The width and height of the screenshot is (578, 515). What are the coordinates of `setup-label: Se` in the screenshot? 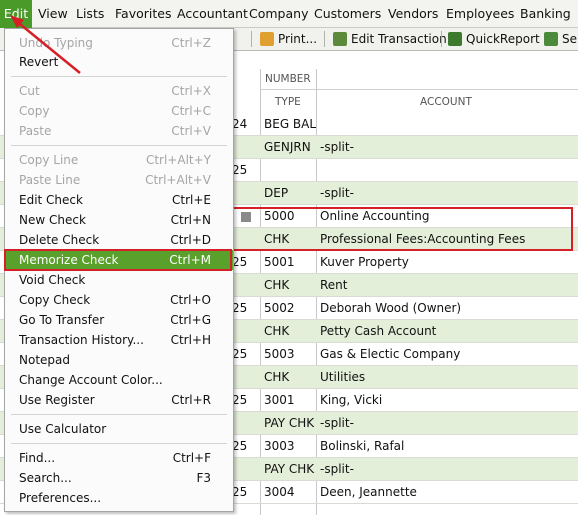 It's located at (569, 39).